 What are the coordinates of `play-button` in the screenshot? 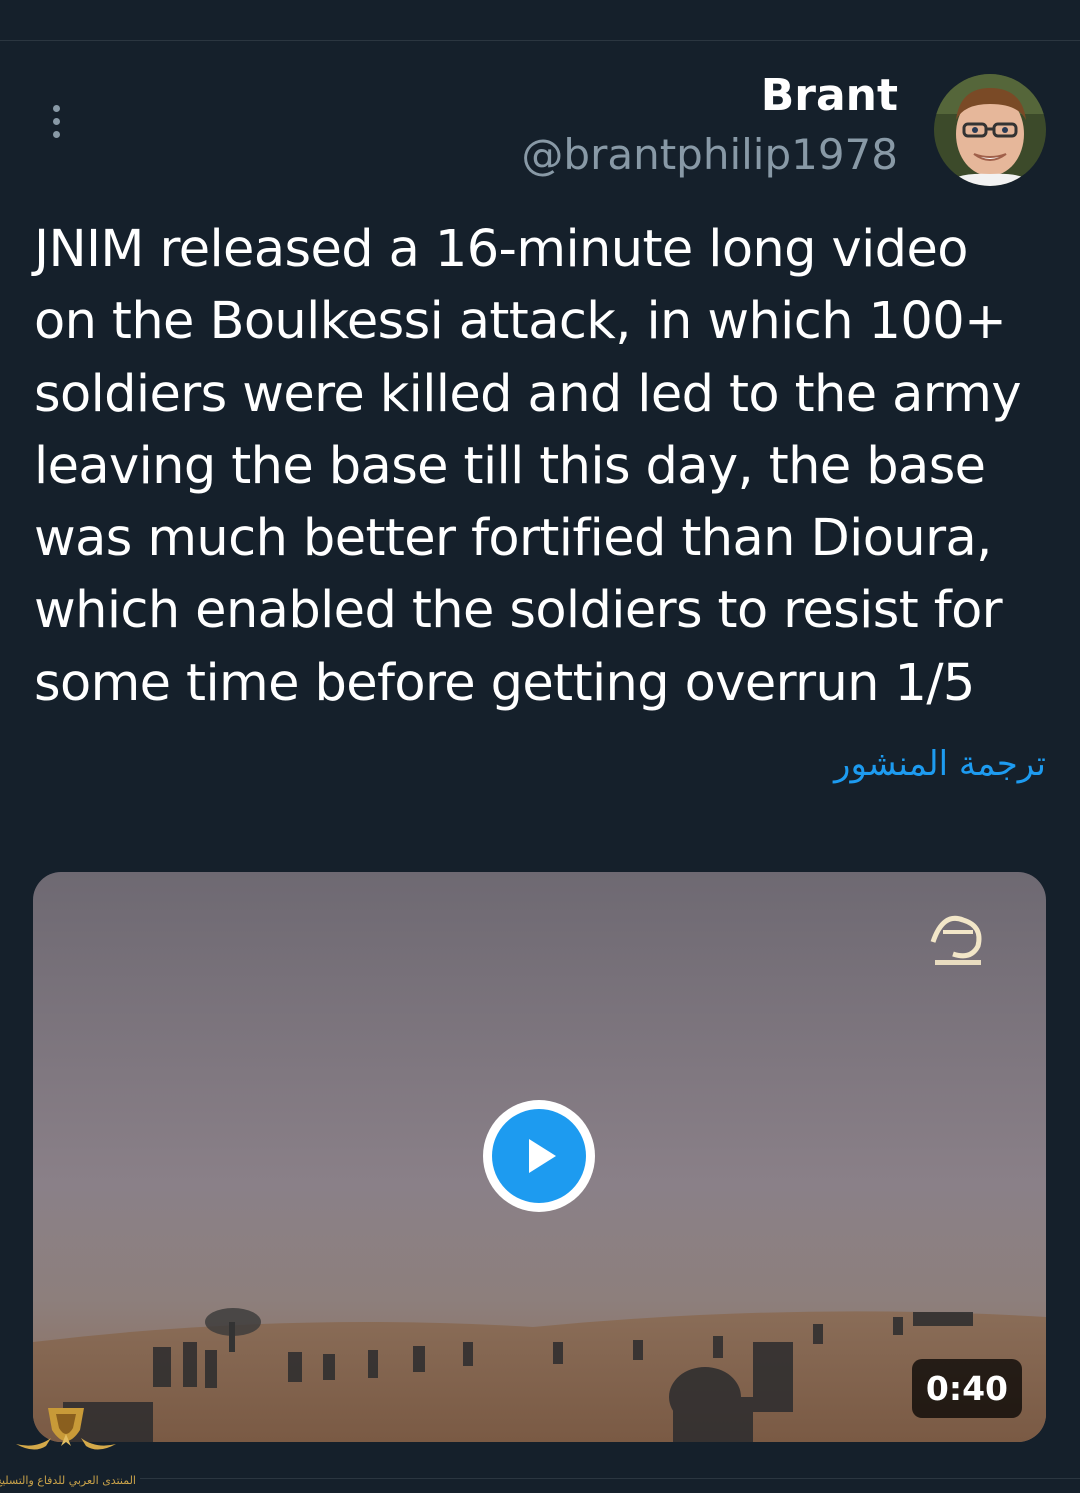 It's located at (539, 1156).